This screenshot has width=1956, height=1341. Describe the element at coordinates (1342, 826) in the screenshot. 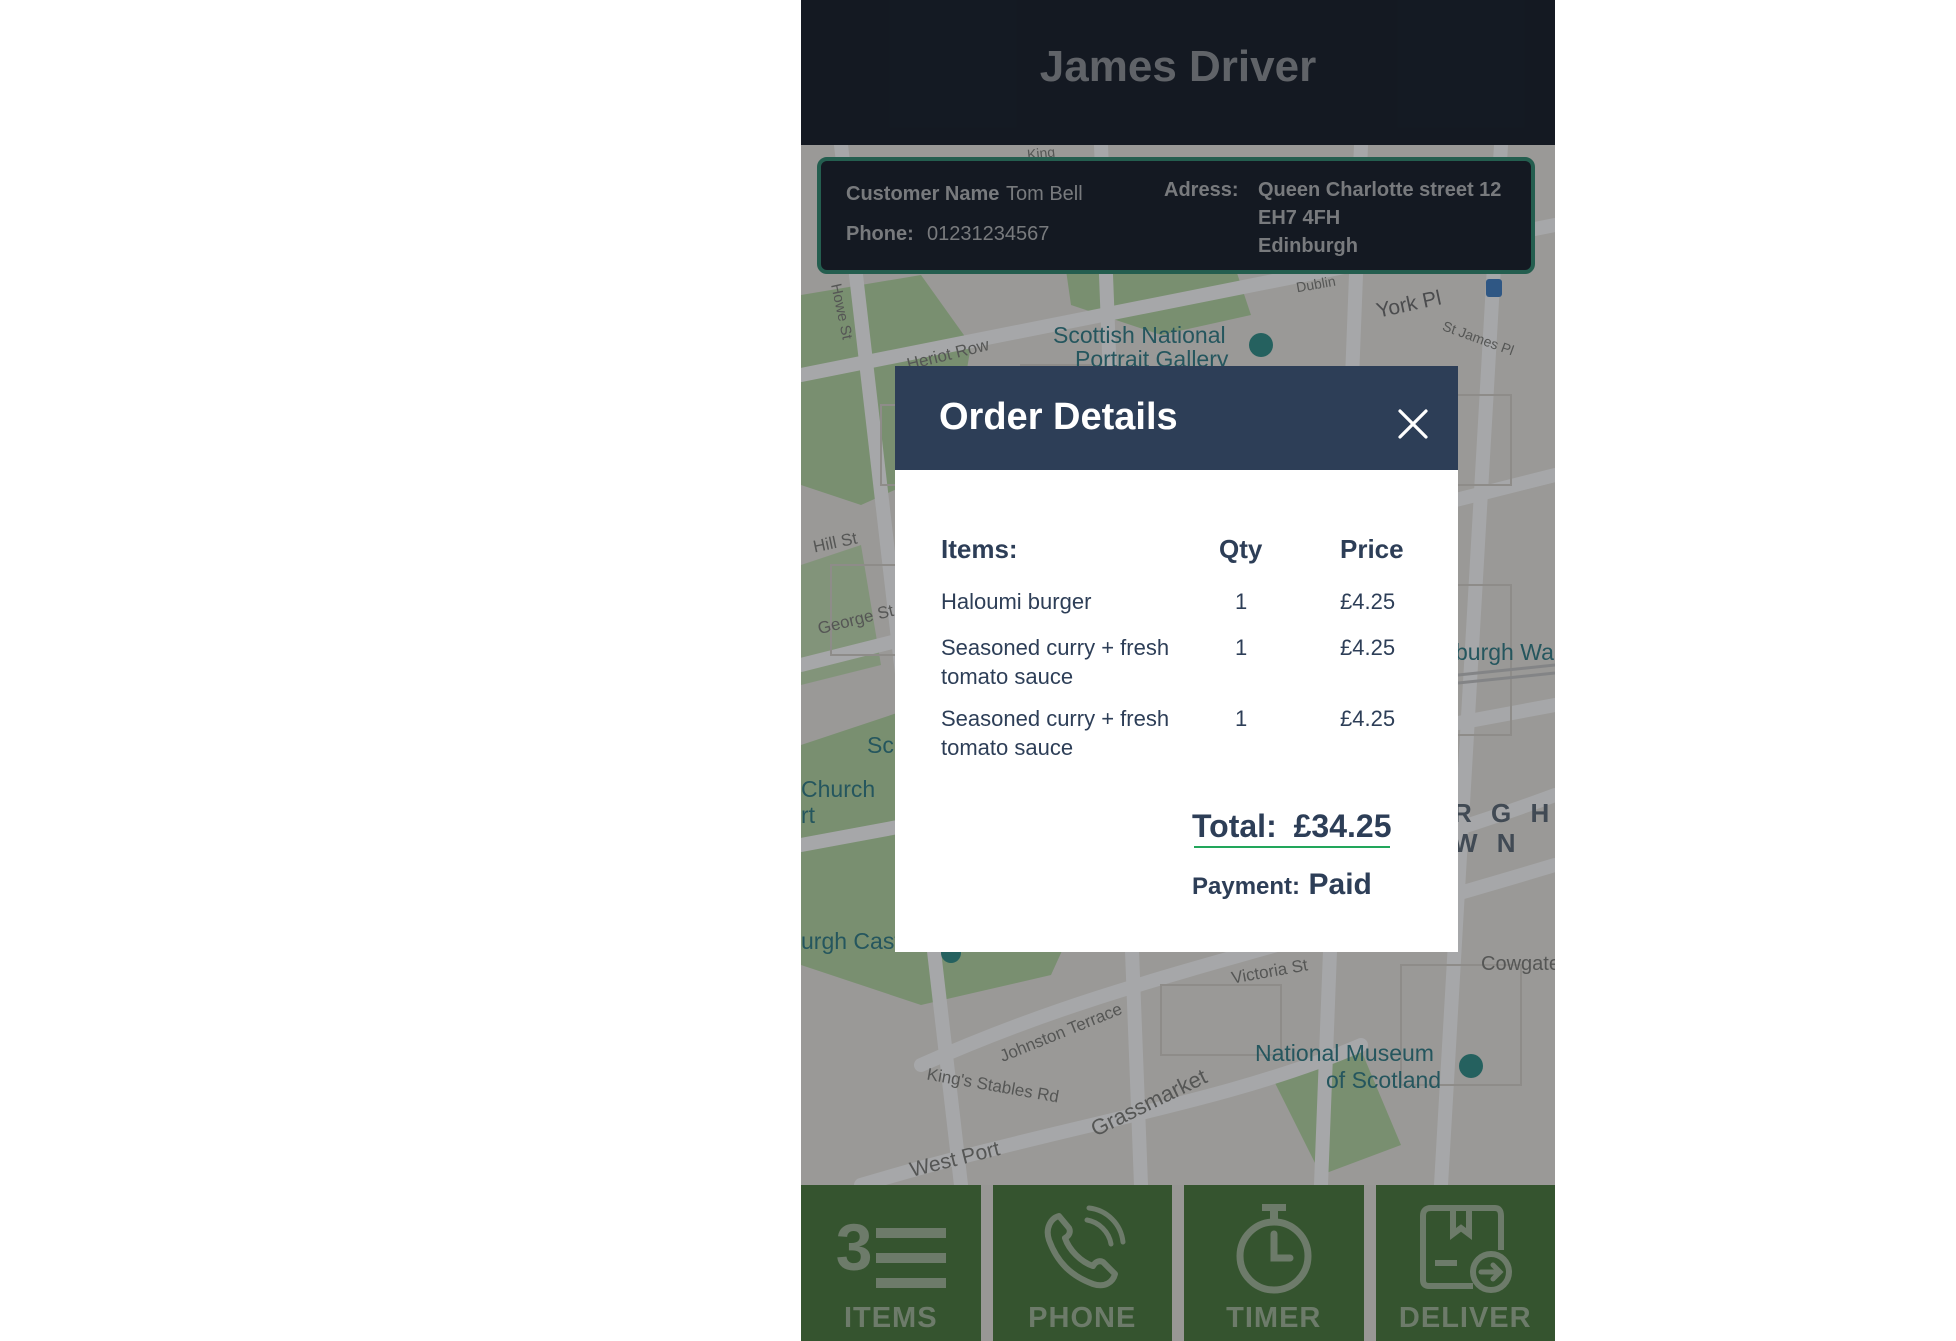

I see `total-value: £34.25` at that location.